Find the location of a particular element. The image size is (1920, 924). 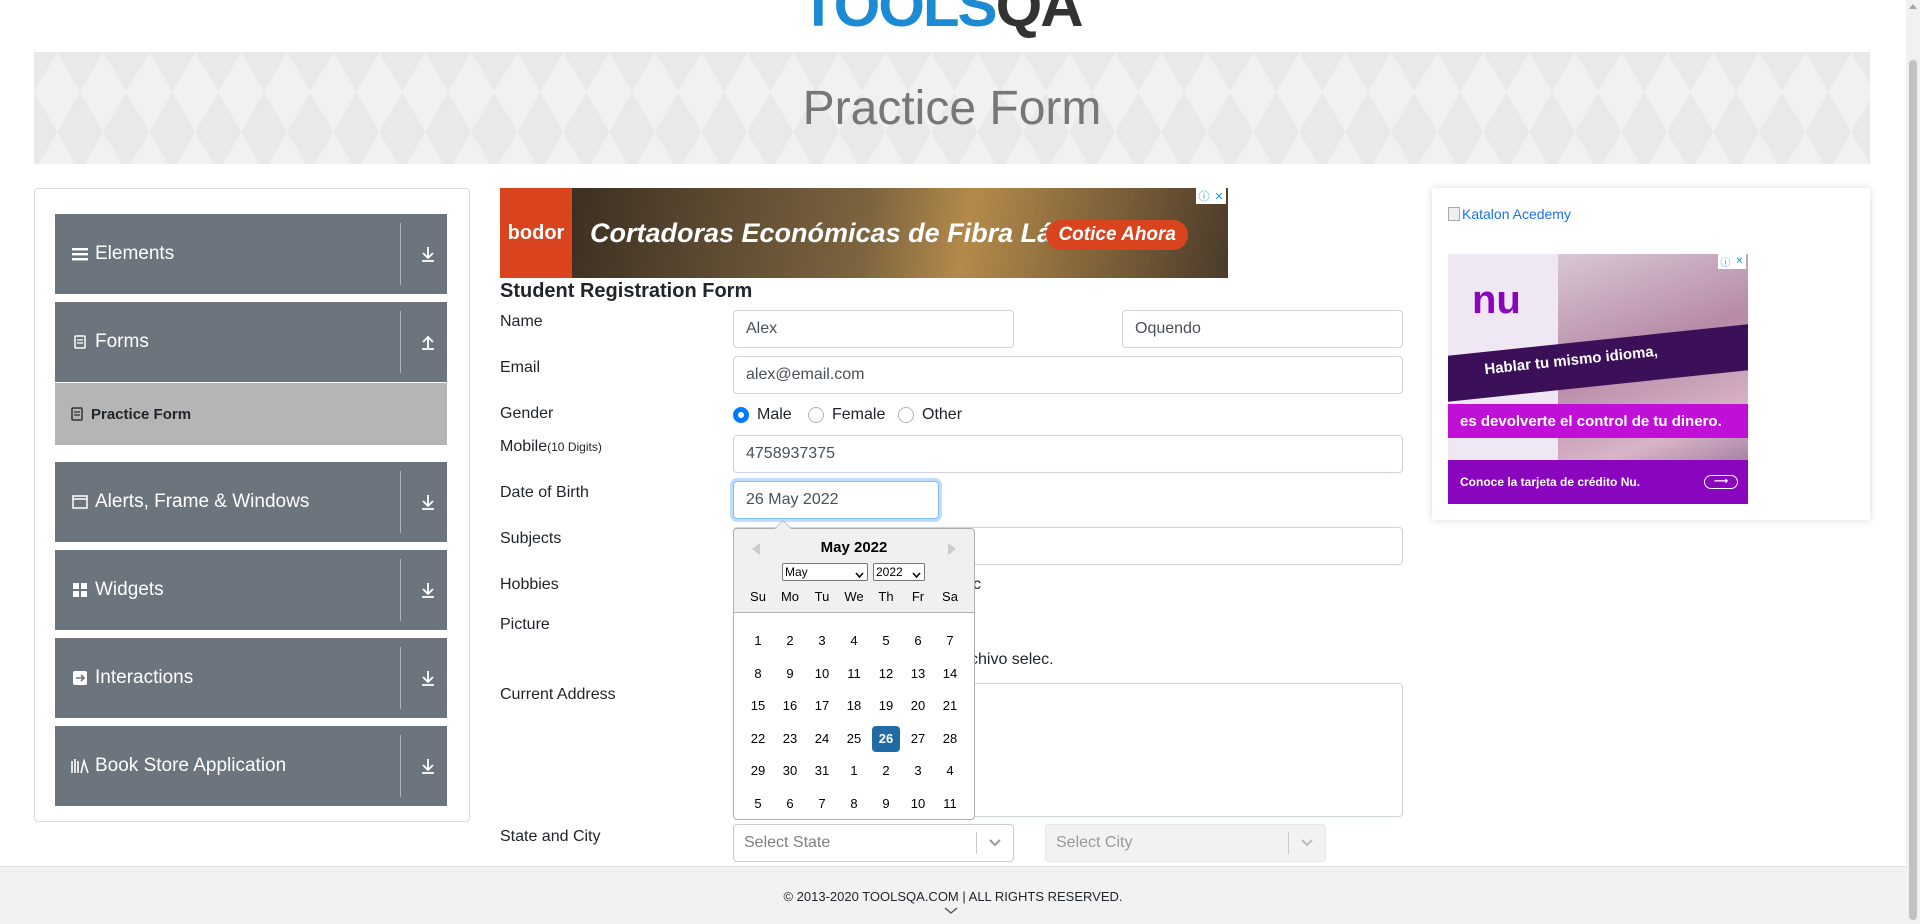

chevron-down-icon is located at coordinates (951, 911).